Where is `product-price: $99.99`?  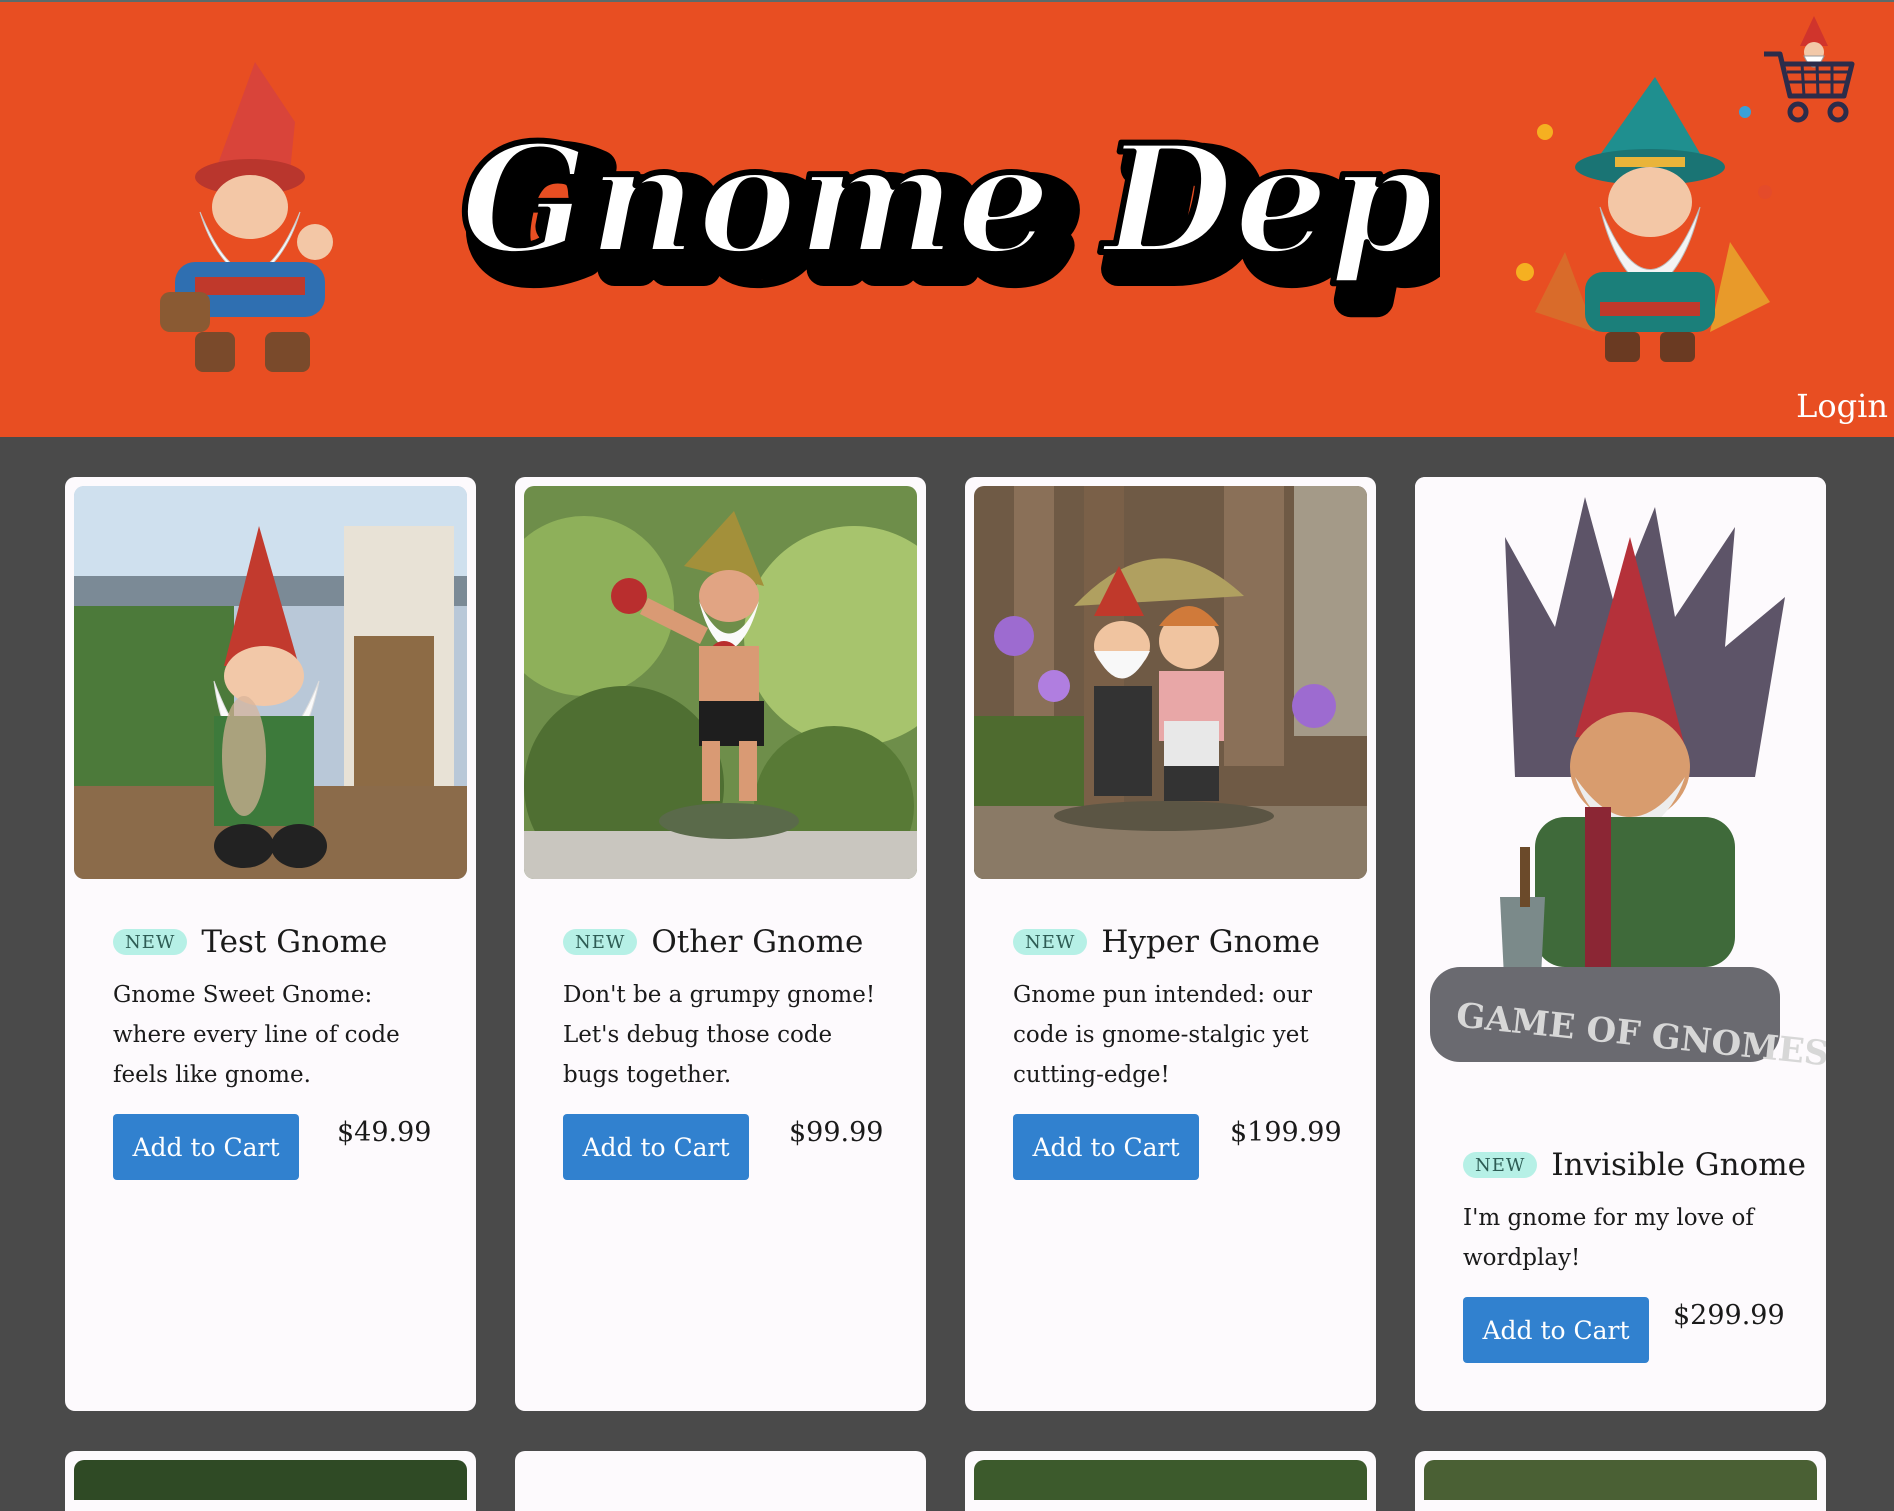
product-price: $99.99 is located at coordinates (836, 1132).